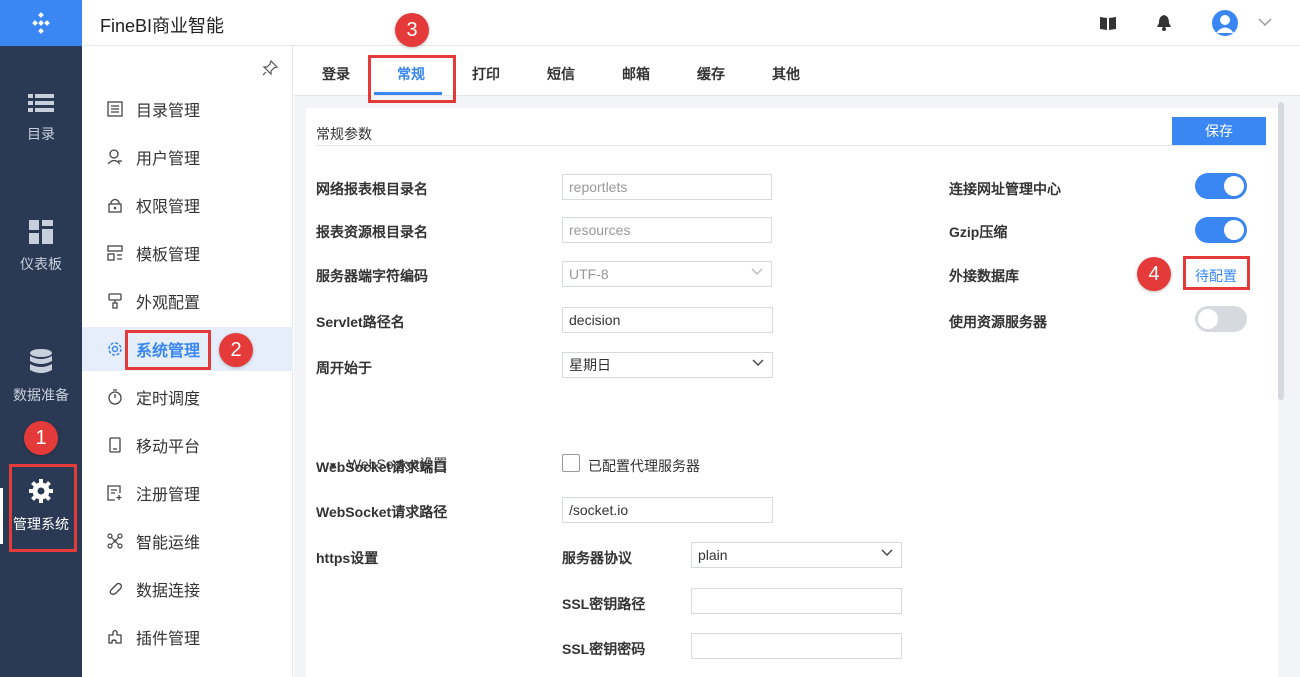  What do you see at coordinates (561, 74) in the screenshot?
I see `tab-sms: 短信` at bounding box center [561, 74].